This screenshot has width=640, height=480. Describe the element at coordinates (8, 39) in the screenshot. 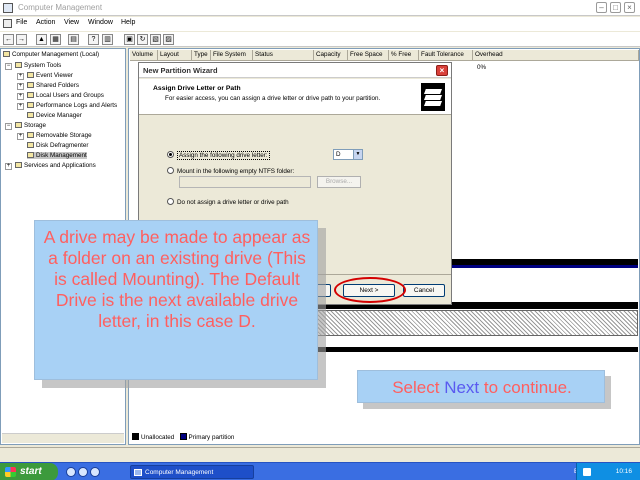

I see `back-arrow-icon: ←` at that location.